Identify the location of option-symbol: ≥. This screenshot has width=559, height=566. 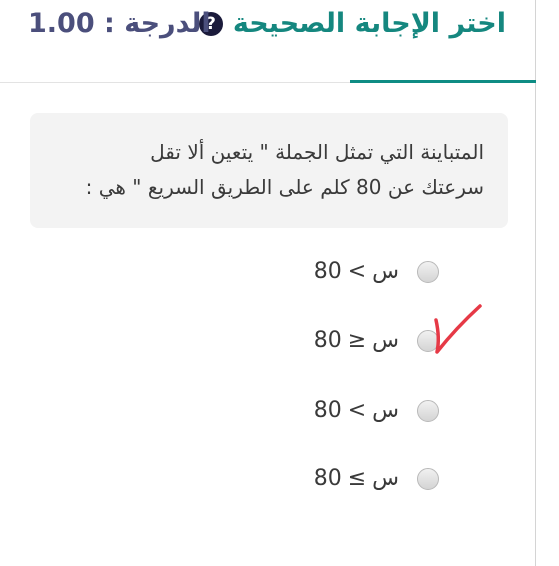
(357, 340).